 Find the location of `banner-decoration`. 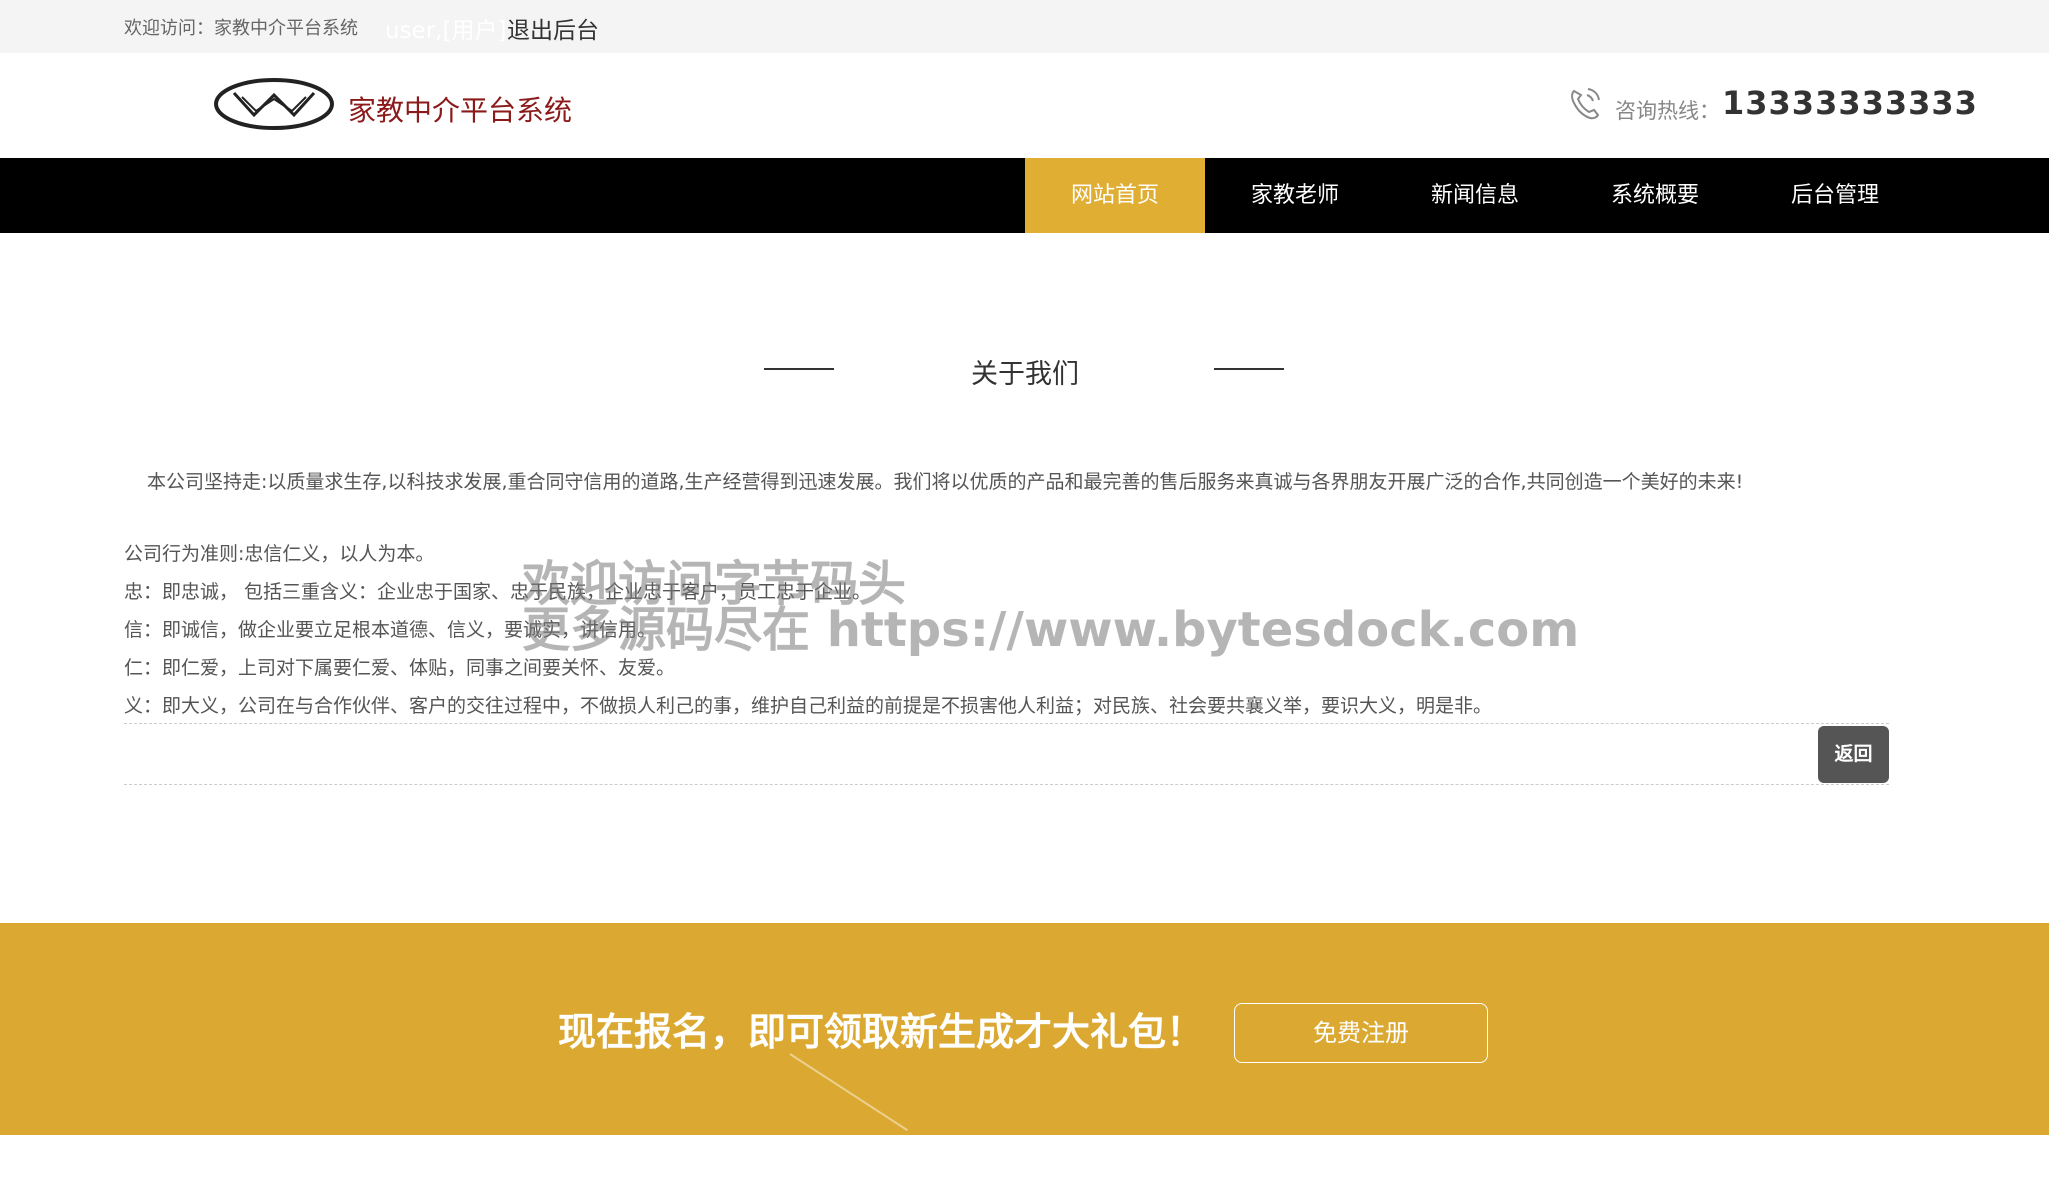

banner-decoration is located at coordinates (848, 1092).